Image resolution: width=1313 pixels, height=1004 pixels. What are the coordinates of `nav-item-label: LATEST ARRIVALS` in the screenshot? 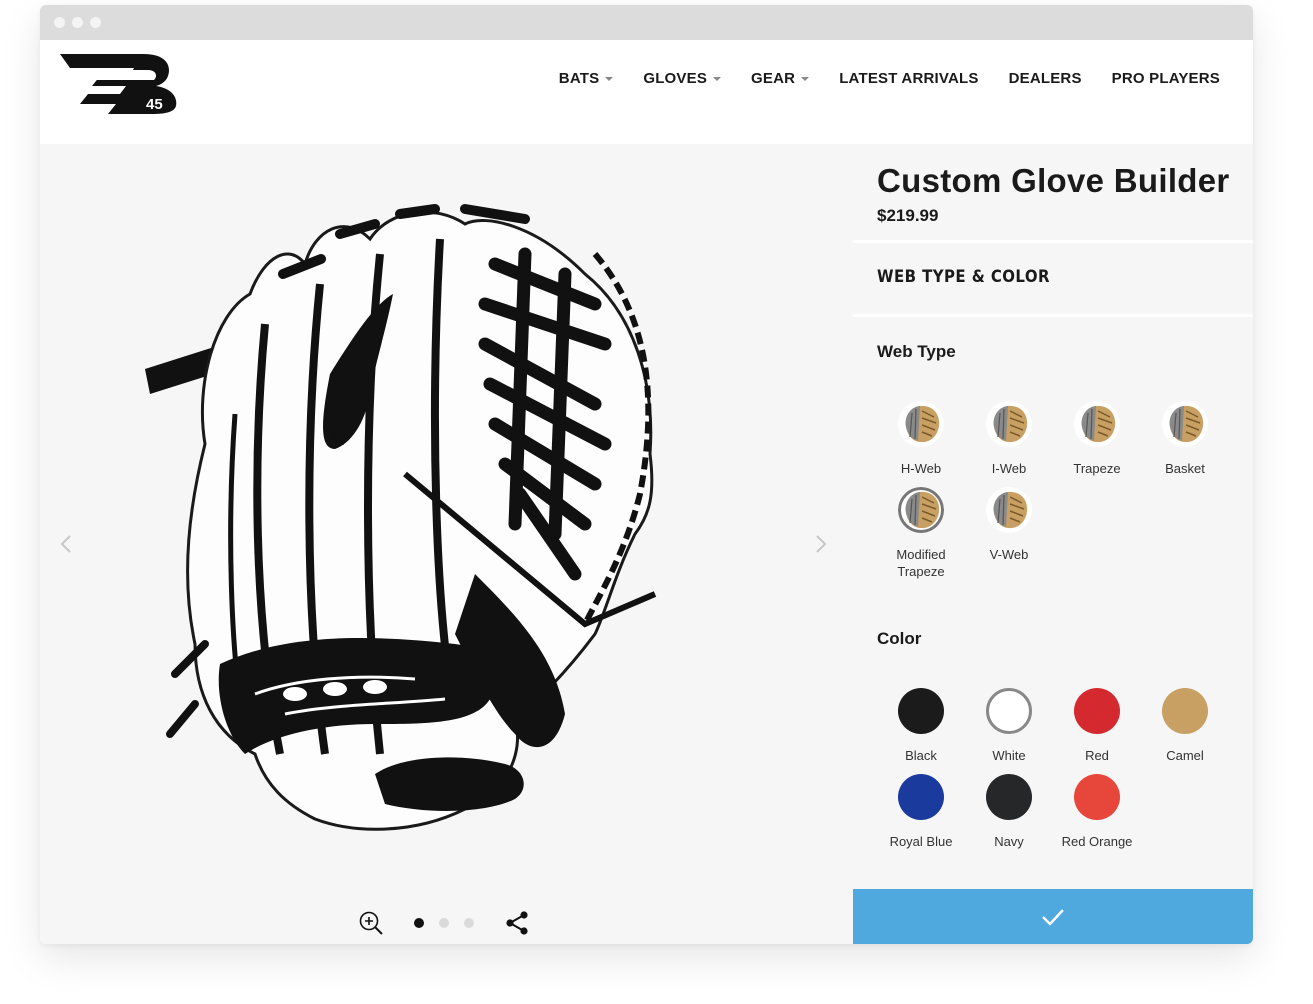 It's located at (909, 78).